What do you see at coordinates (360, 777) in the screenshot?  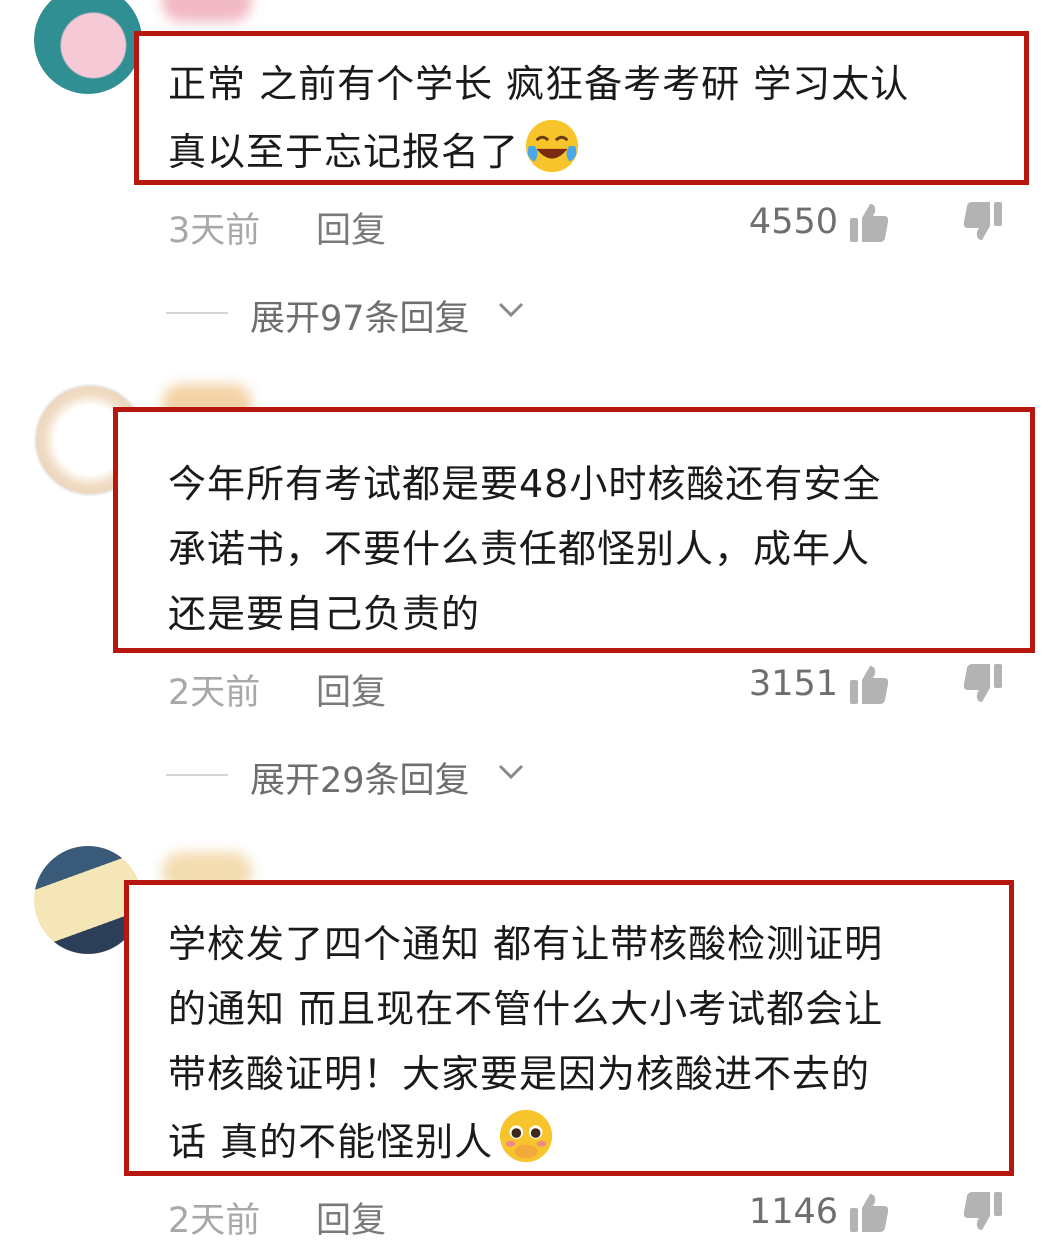 I see `expand-replies-label: 展开29条回复` at bounding box center [360, 777].